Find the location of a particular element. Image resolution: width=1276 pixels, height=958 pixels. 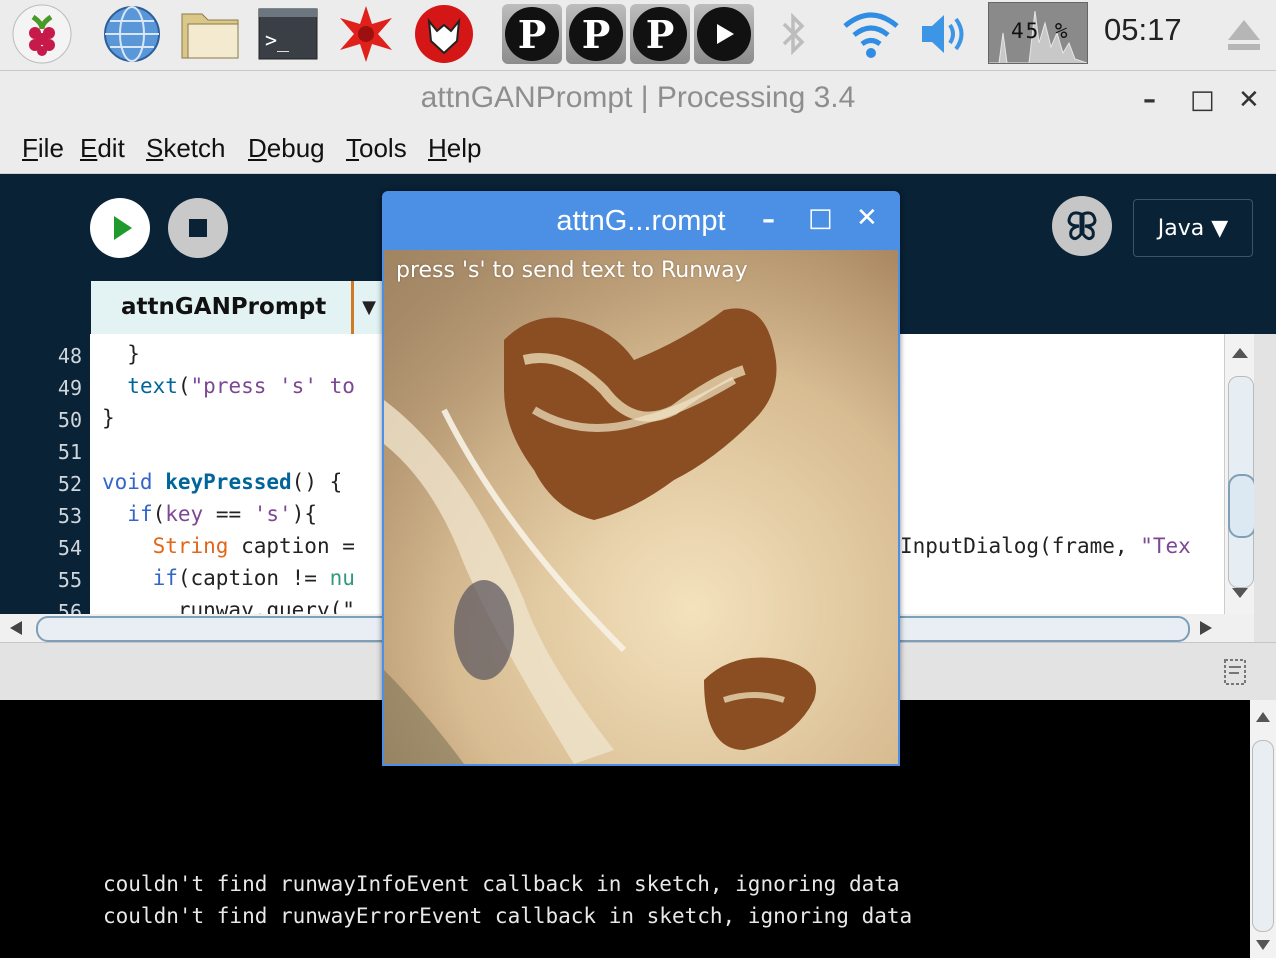

wolfram-icon is located at coordinates (444, 34).